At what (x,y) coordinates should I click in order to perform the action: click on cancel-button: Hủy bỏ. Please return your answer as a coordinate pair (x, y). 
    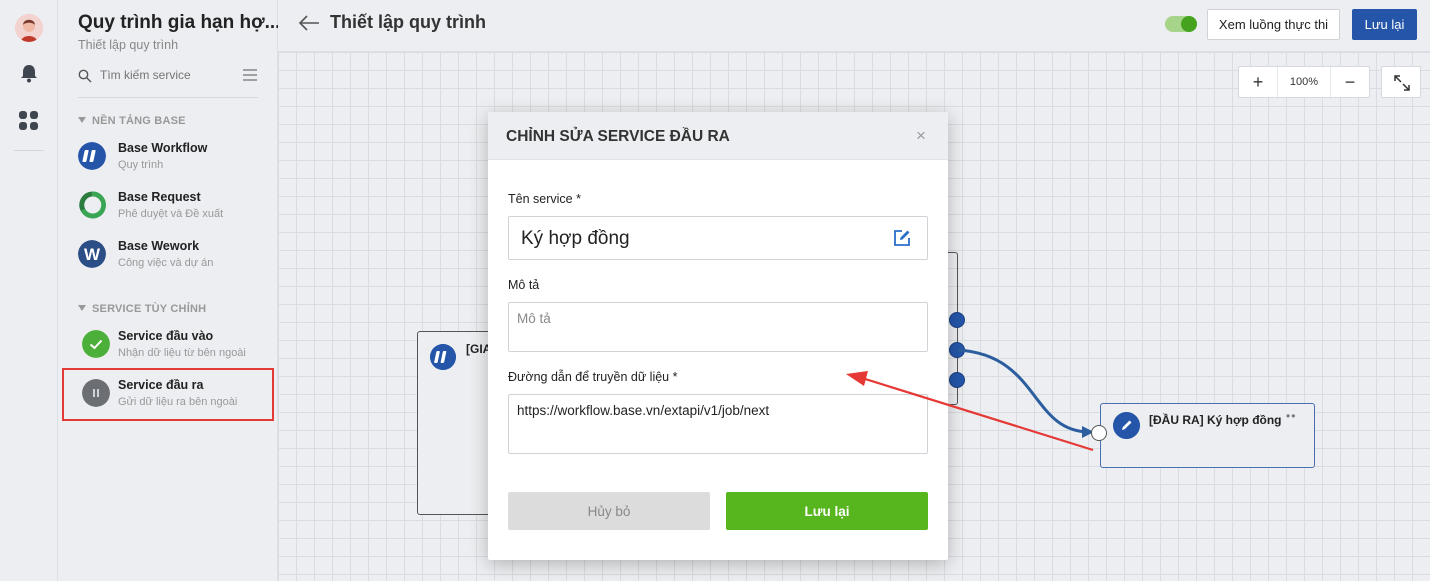
    Looking at the image, I should click on (609, 511).